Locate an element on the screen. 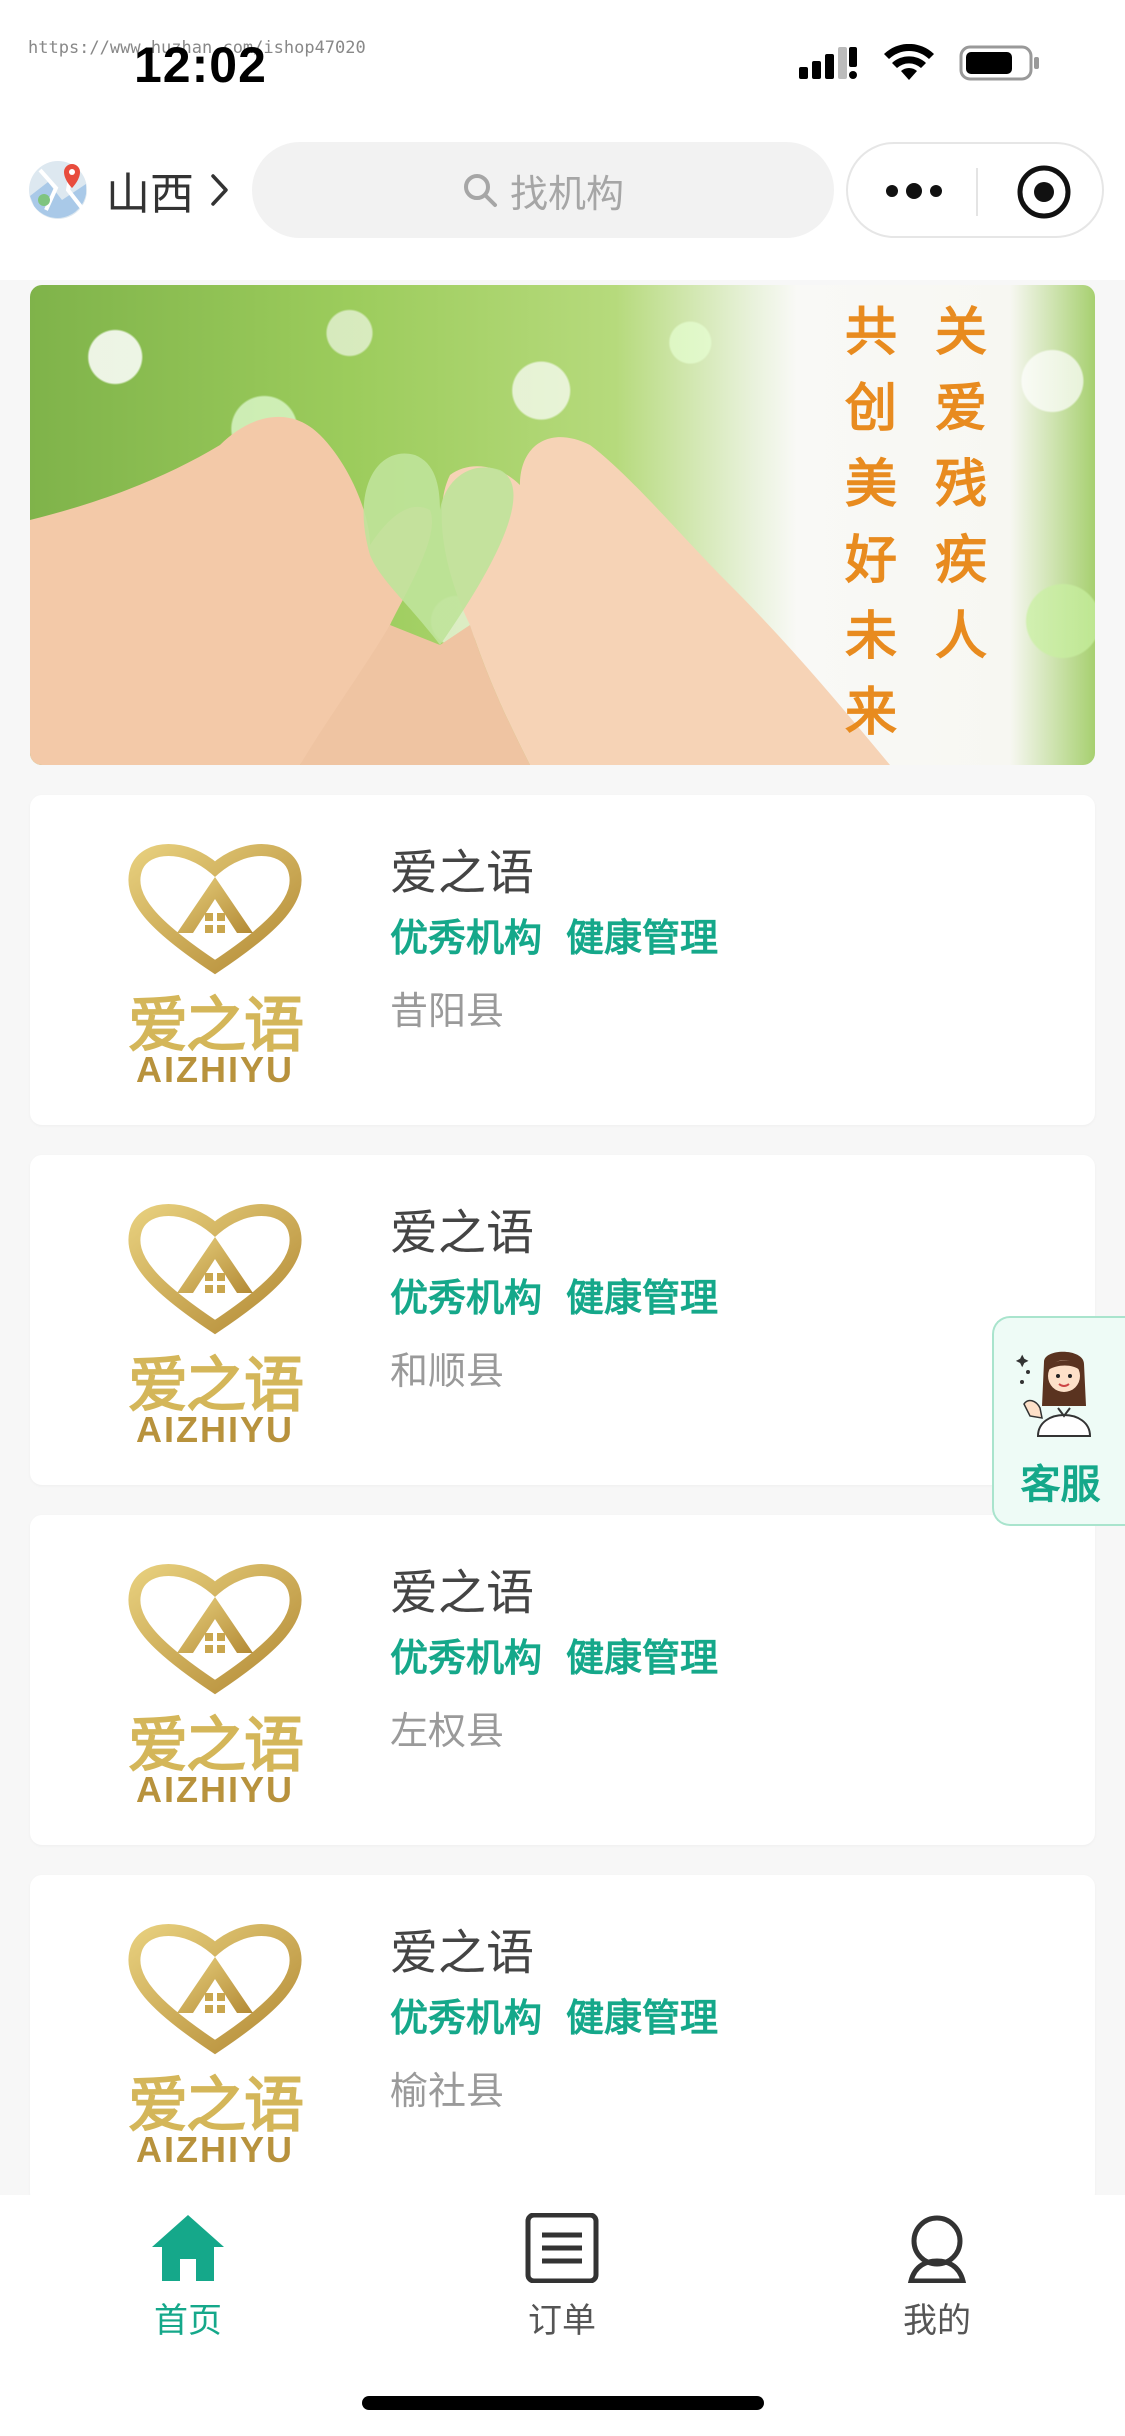 The height and width of the screenshot is (2436, 1125). slogan-column-1: 关 爱 残 疾 人 is located at coordinates (961, 485).